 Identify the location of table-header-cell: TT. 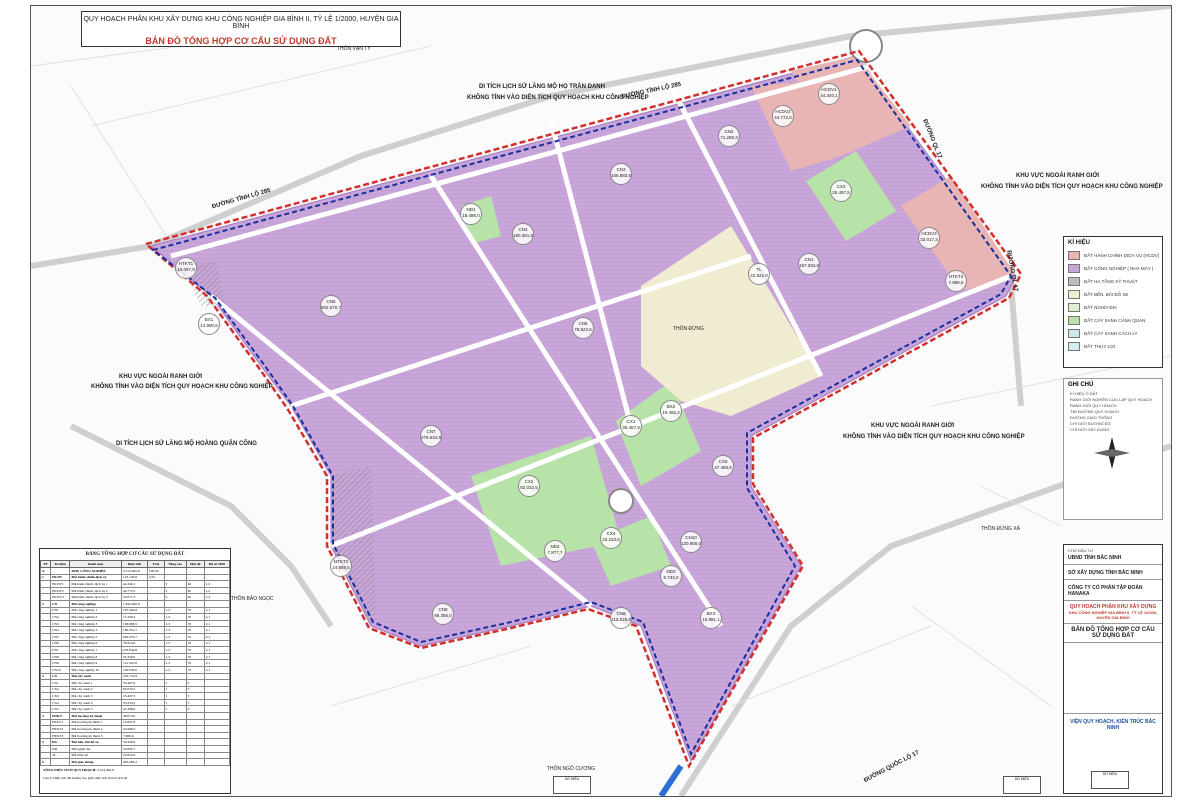
(46, 564).